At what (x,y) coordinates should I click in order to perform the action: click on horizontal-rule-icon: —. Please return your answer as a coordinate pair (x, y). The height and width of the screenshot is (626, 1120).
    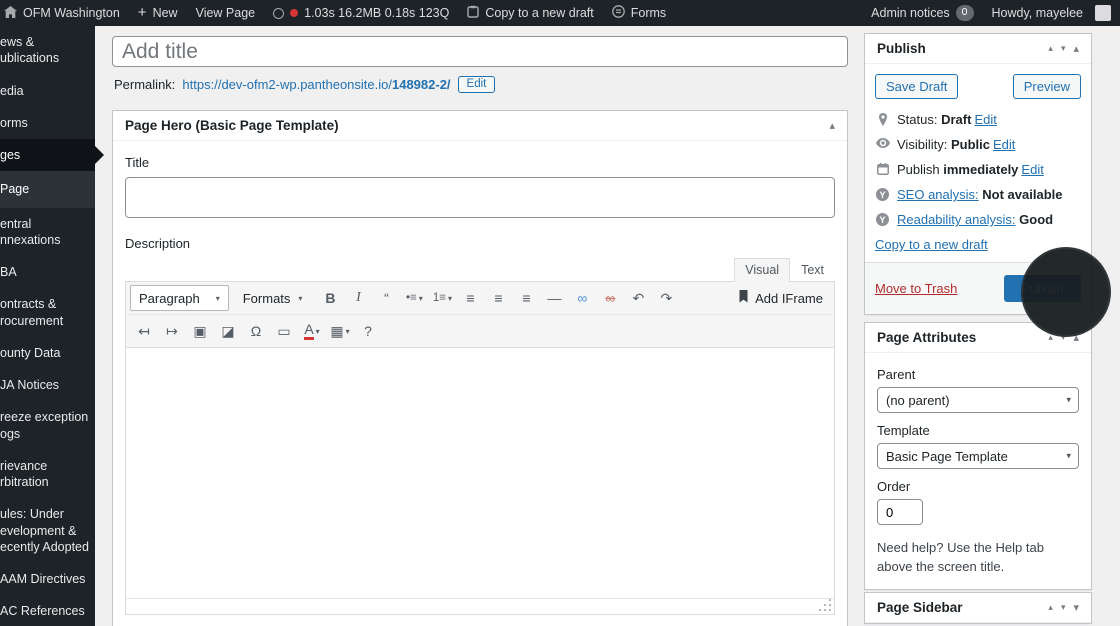
    Looking at the image, I should click on (554, 298).